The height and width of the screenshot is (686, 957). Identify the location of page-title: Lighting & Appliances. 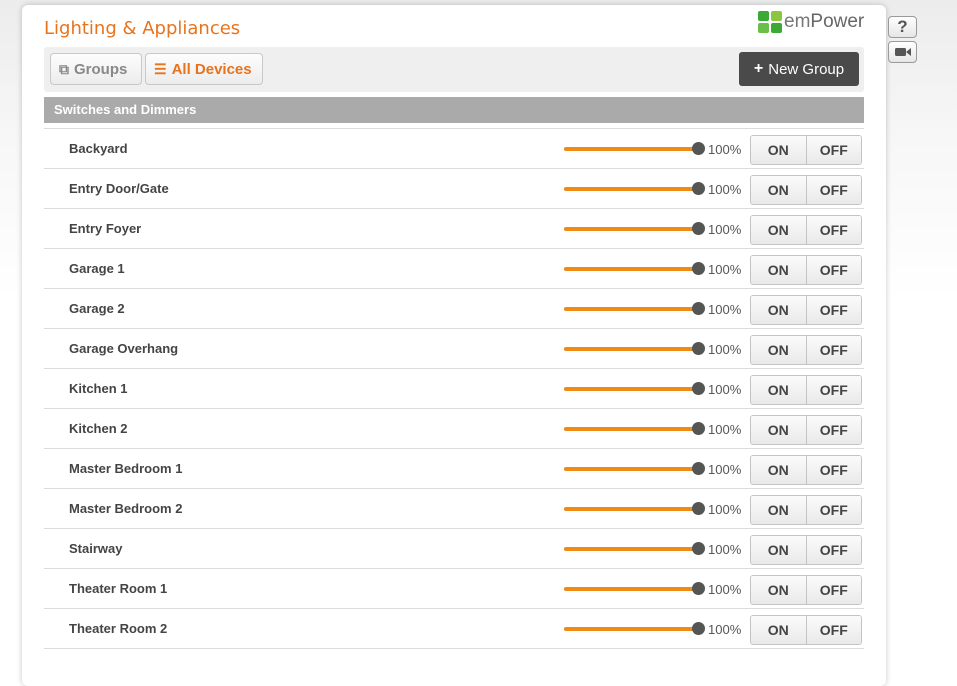
(142, 28).